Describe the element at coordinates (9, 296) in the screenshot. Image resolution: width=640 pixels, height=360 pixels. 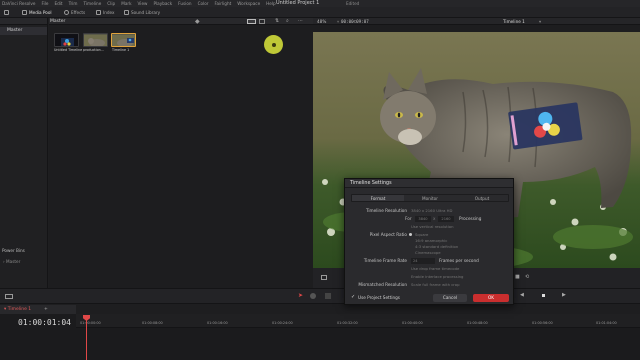
I see `timeline-view-icon` at that location.